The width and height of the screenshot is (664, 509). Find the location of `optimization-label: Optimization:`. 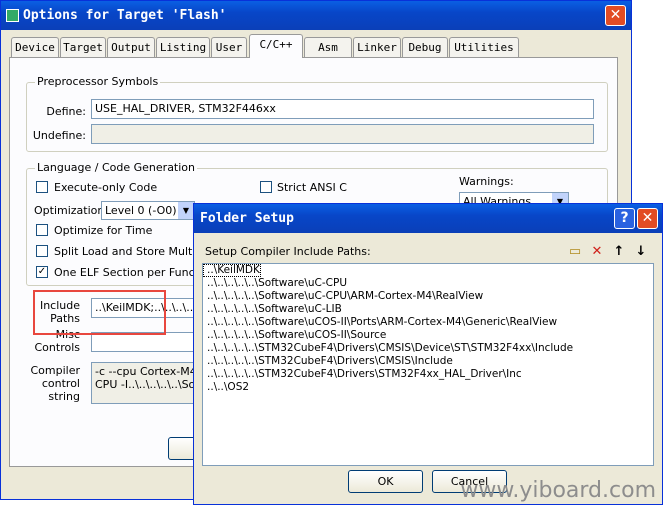

optimization-label: Optimization: is located at coordinates (71, 210).